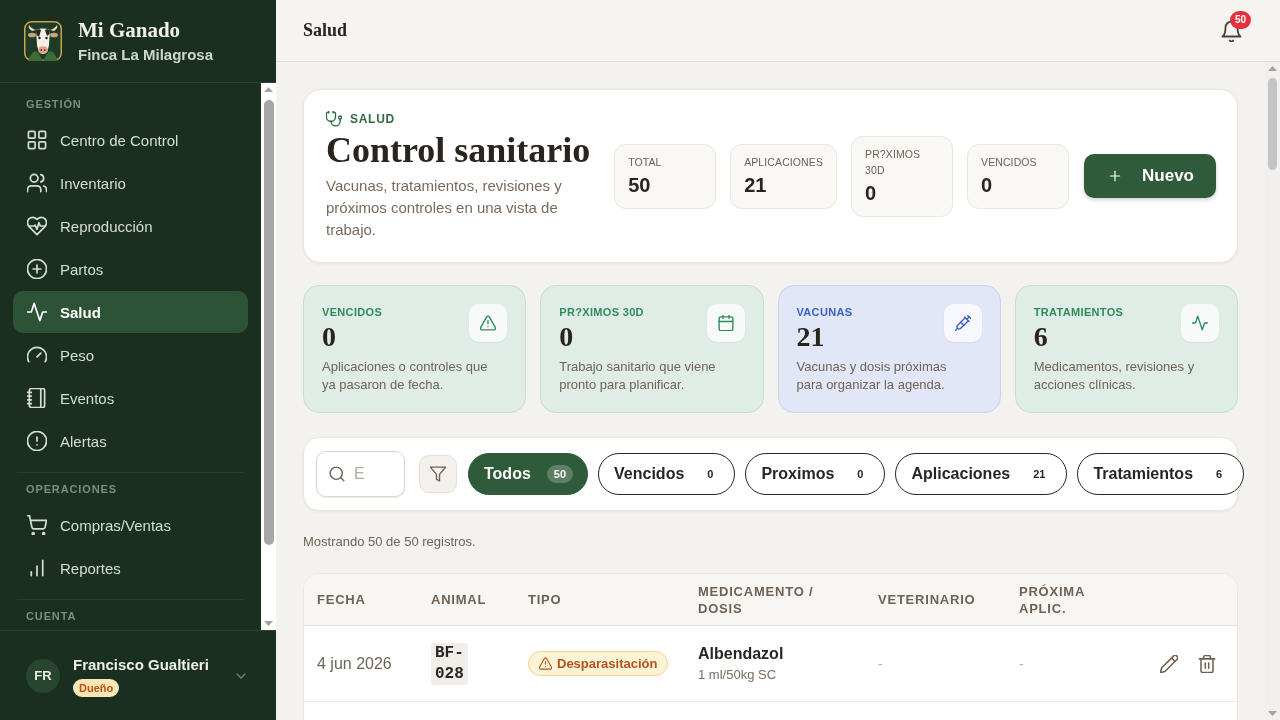  I want to click on column-header: PRÓXIMA APLIC., so click(1052, 599).